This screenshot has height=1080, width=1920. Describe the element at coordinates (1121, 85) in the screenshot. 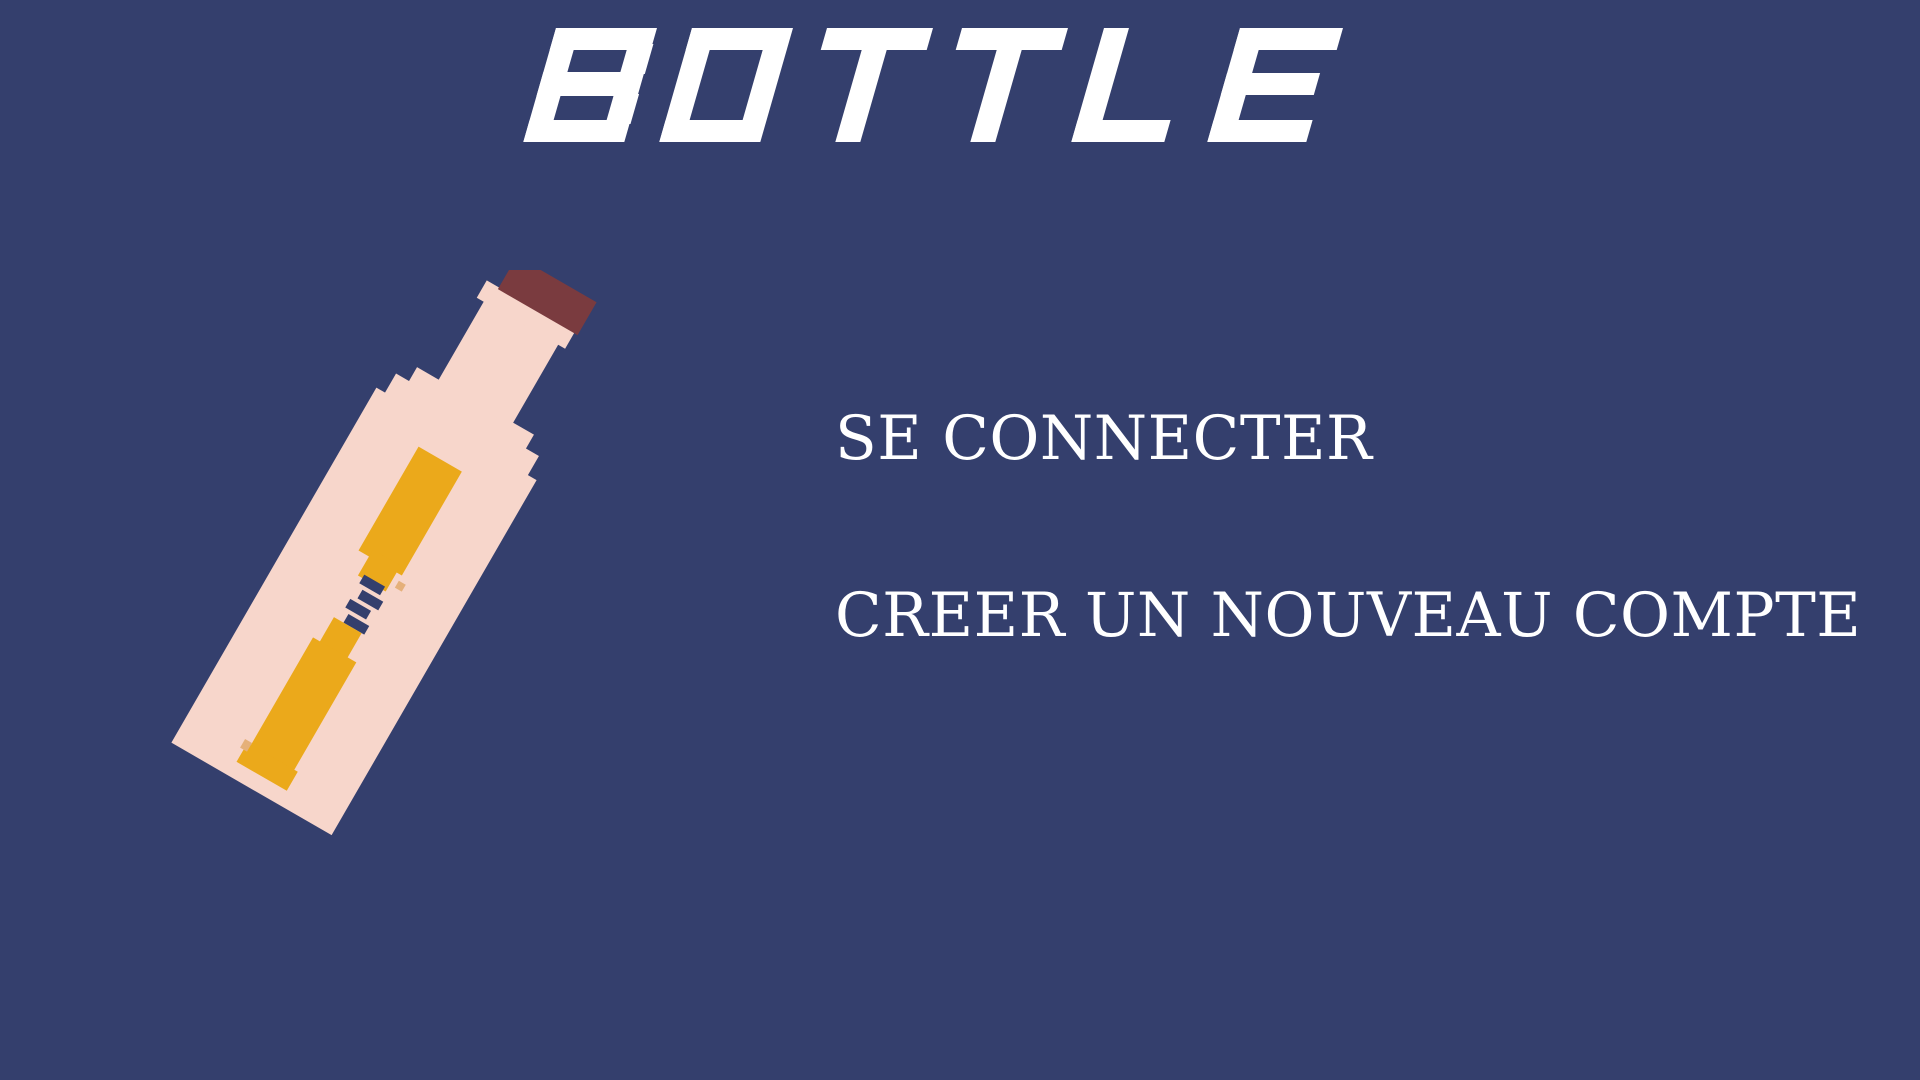

I see `title-letter-l` at that location.